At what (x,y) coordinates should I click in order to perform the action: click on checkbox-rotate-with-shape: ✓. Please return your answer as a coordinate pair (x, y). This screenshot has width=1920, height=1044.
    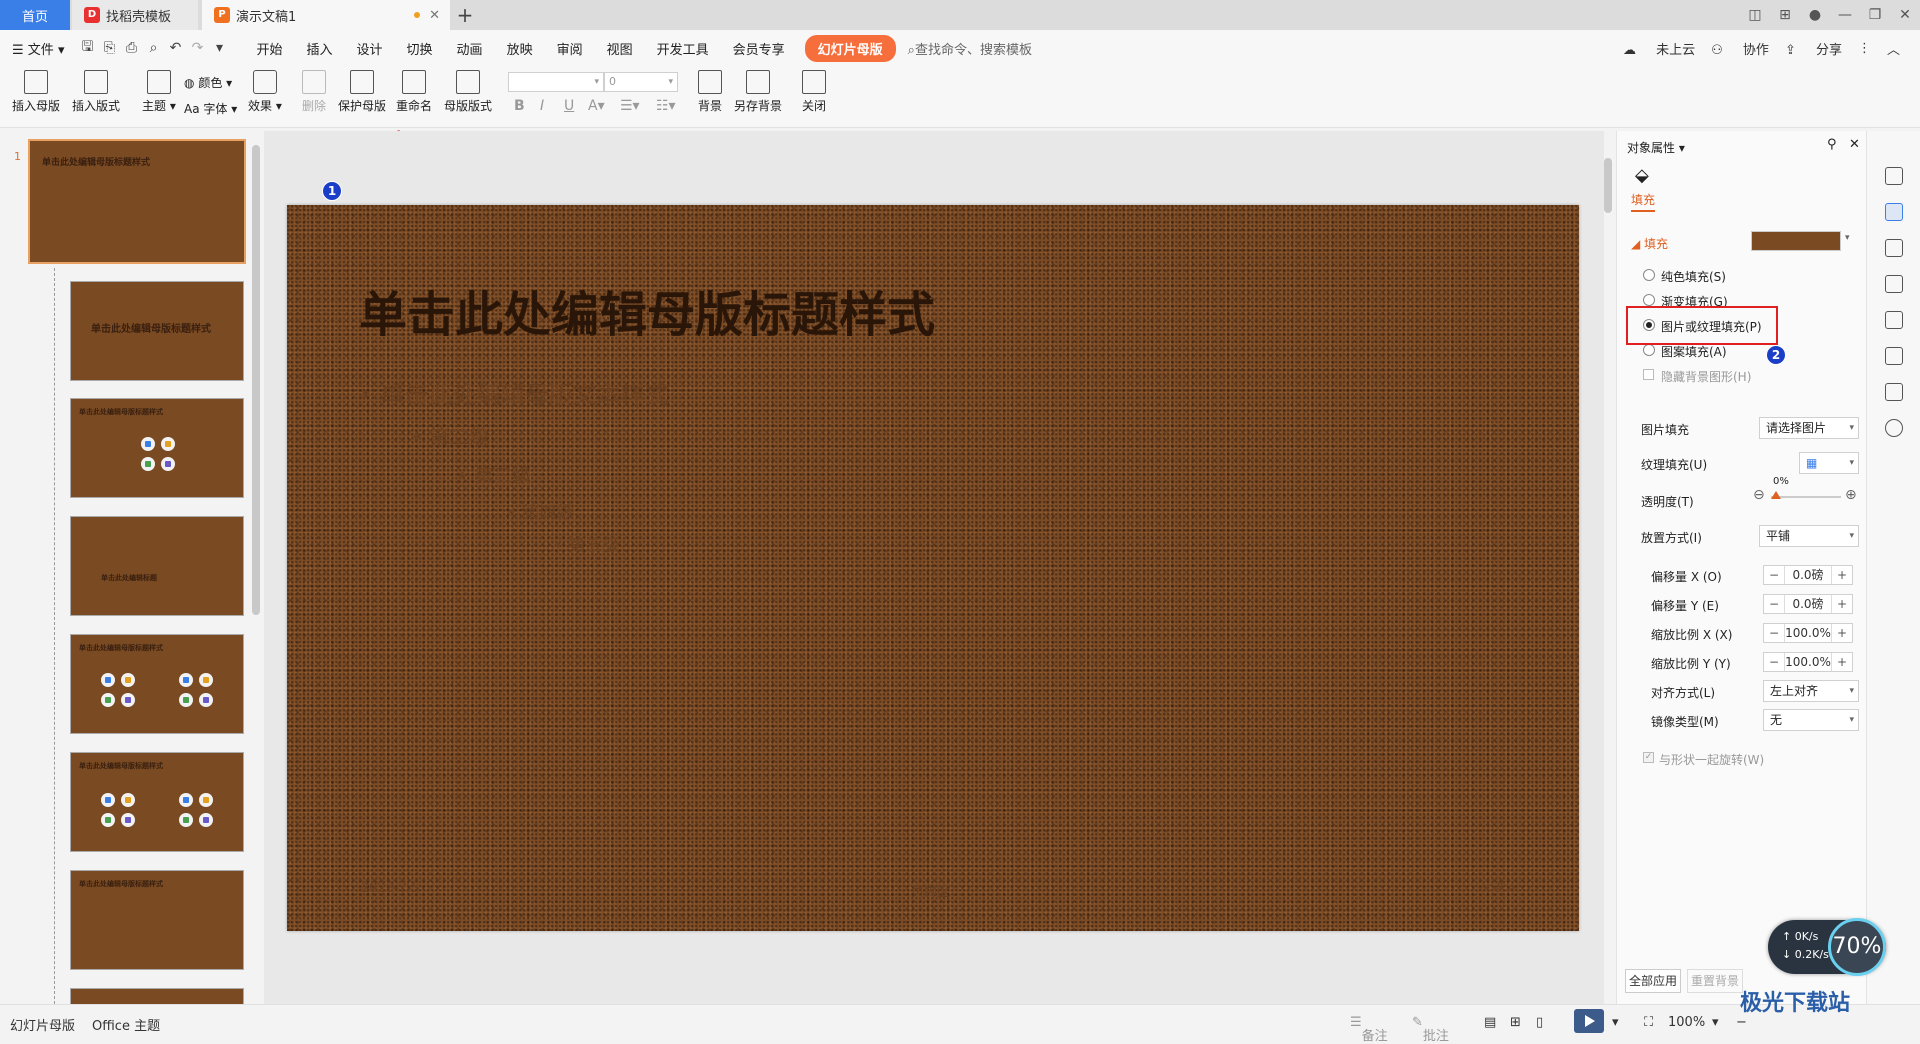
    Looking at the image, I should click on (1648, 757).